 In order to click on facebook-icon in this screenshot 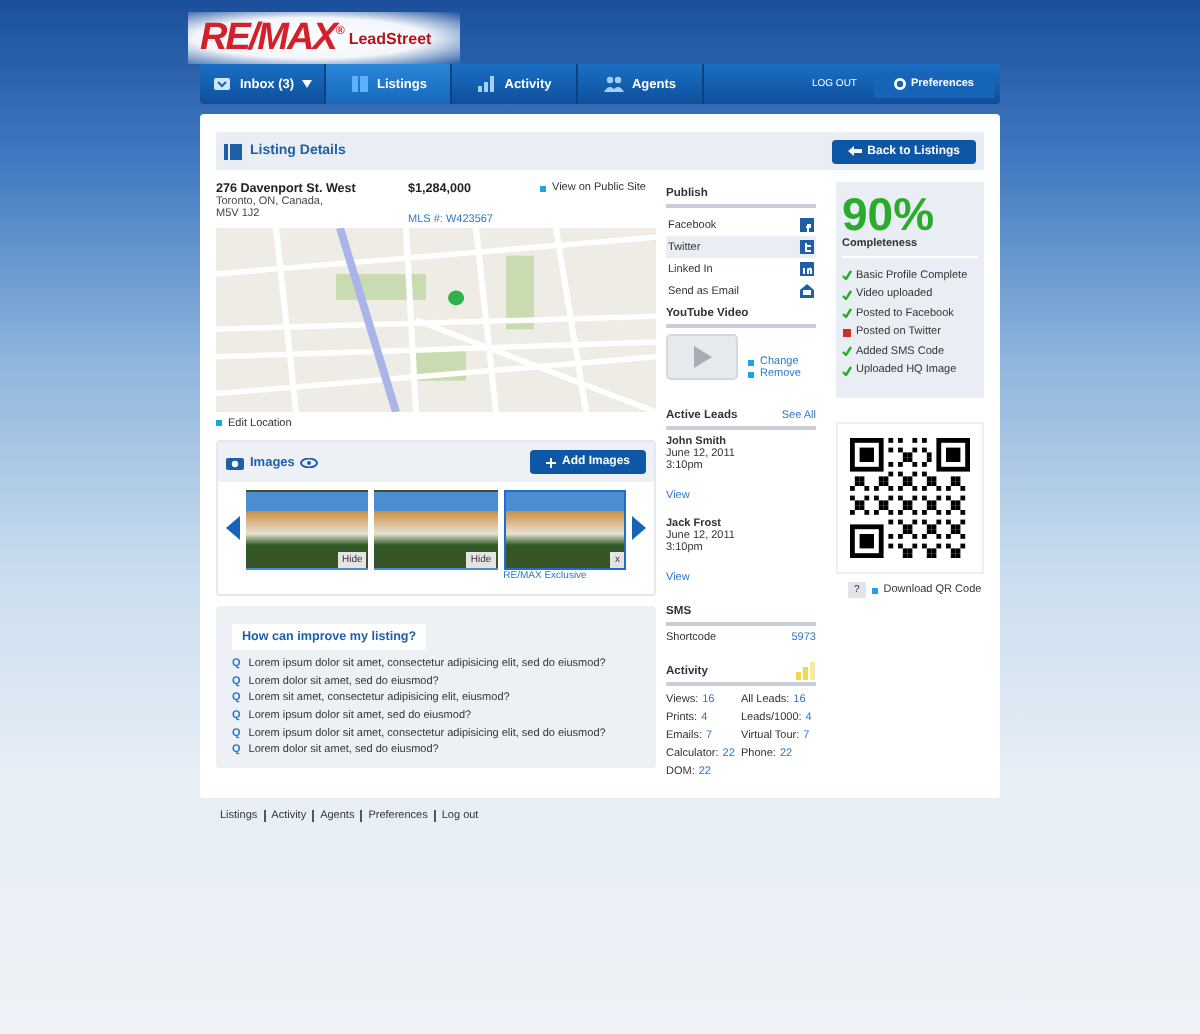, I will do `click(807, 225)`.